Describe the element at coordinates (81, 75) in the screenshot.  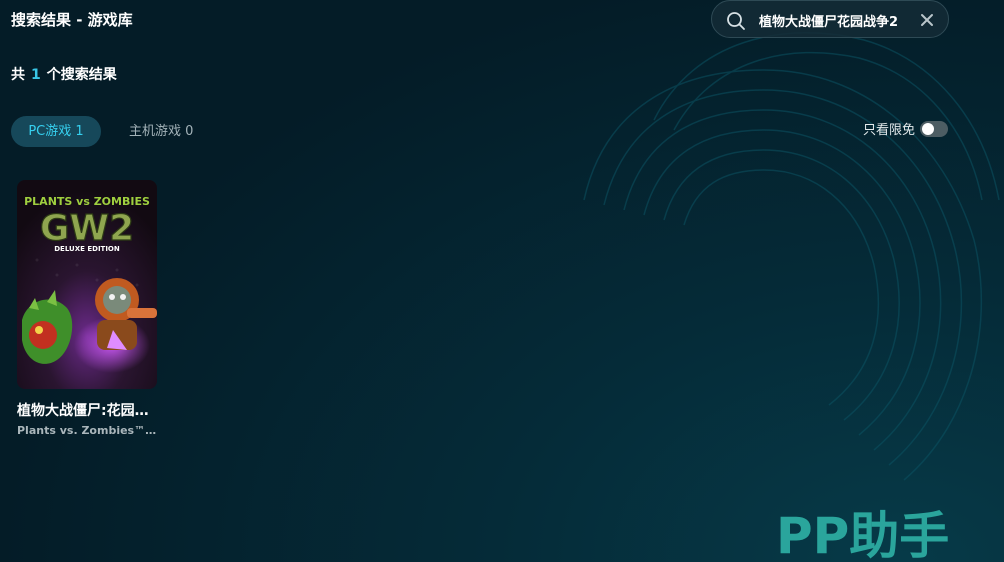
I see `result-count-suffix: 个搜索结果` at that location.